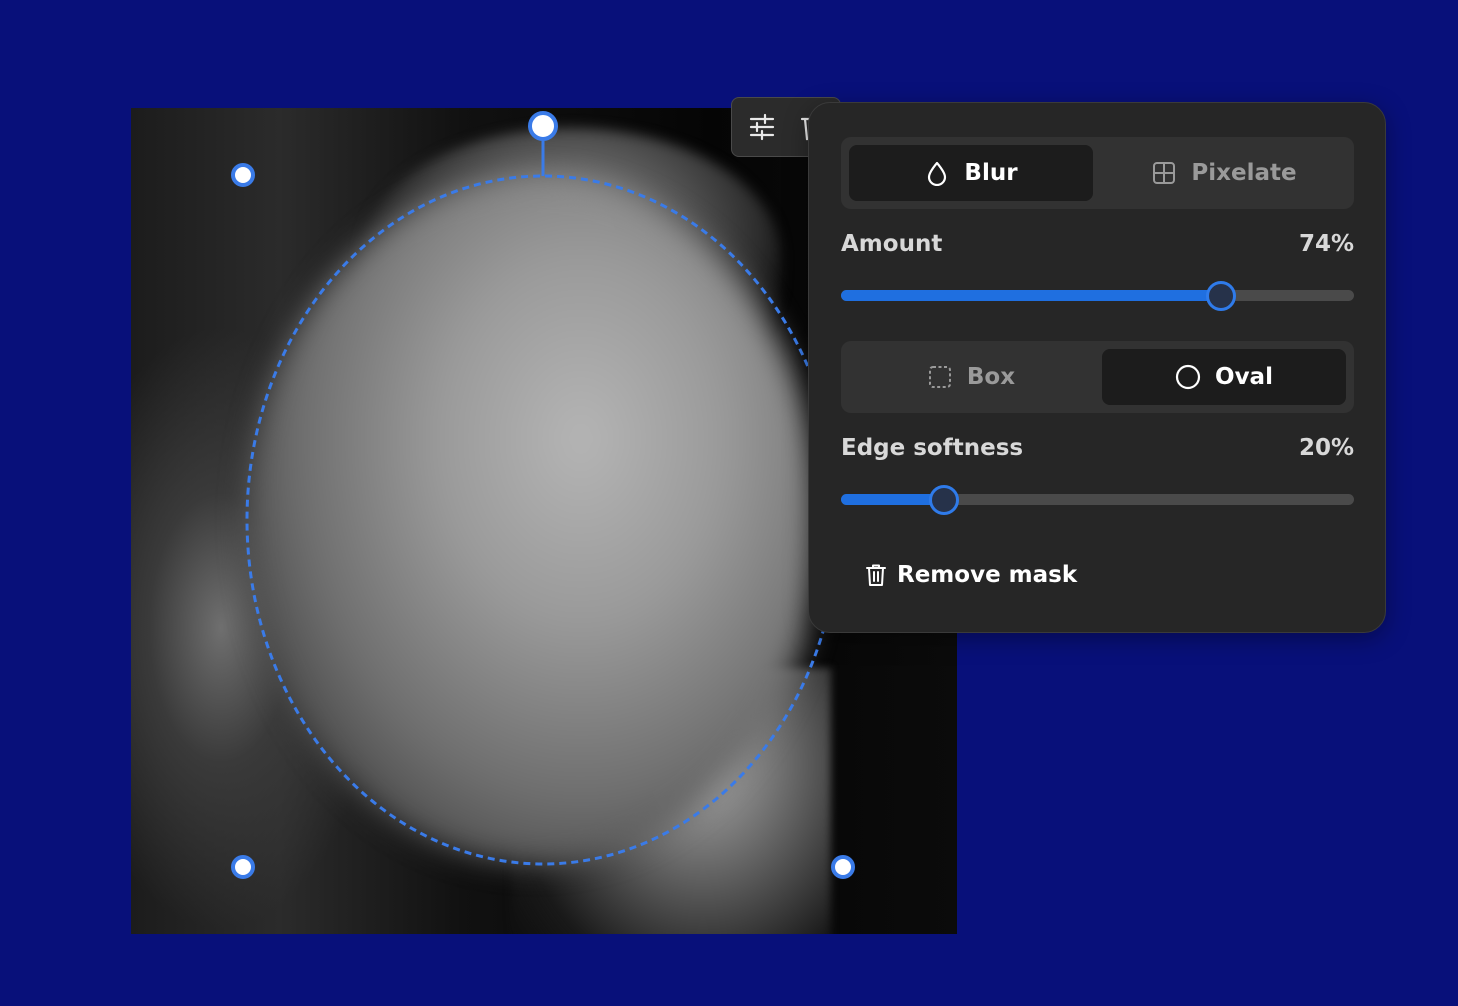  I want to click on edge-softness-value: 20%, so click(1326, 448).